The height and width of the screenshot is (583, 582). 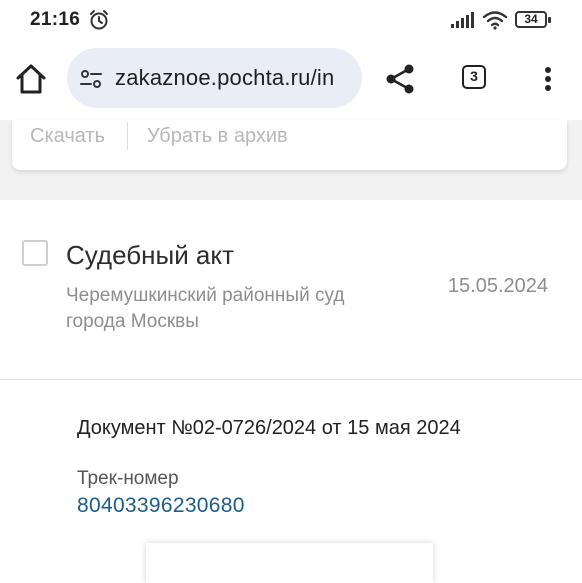 I want to click on status-bar: 21:16 34, so click(x=291, y=20).